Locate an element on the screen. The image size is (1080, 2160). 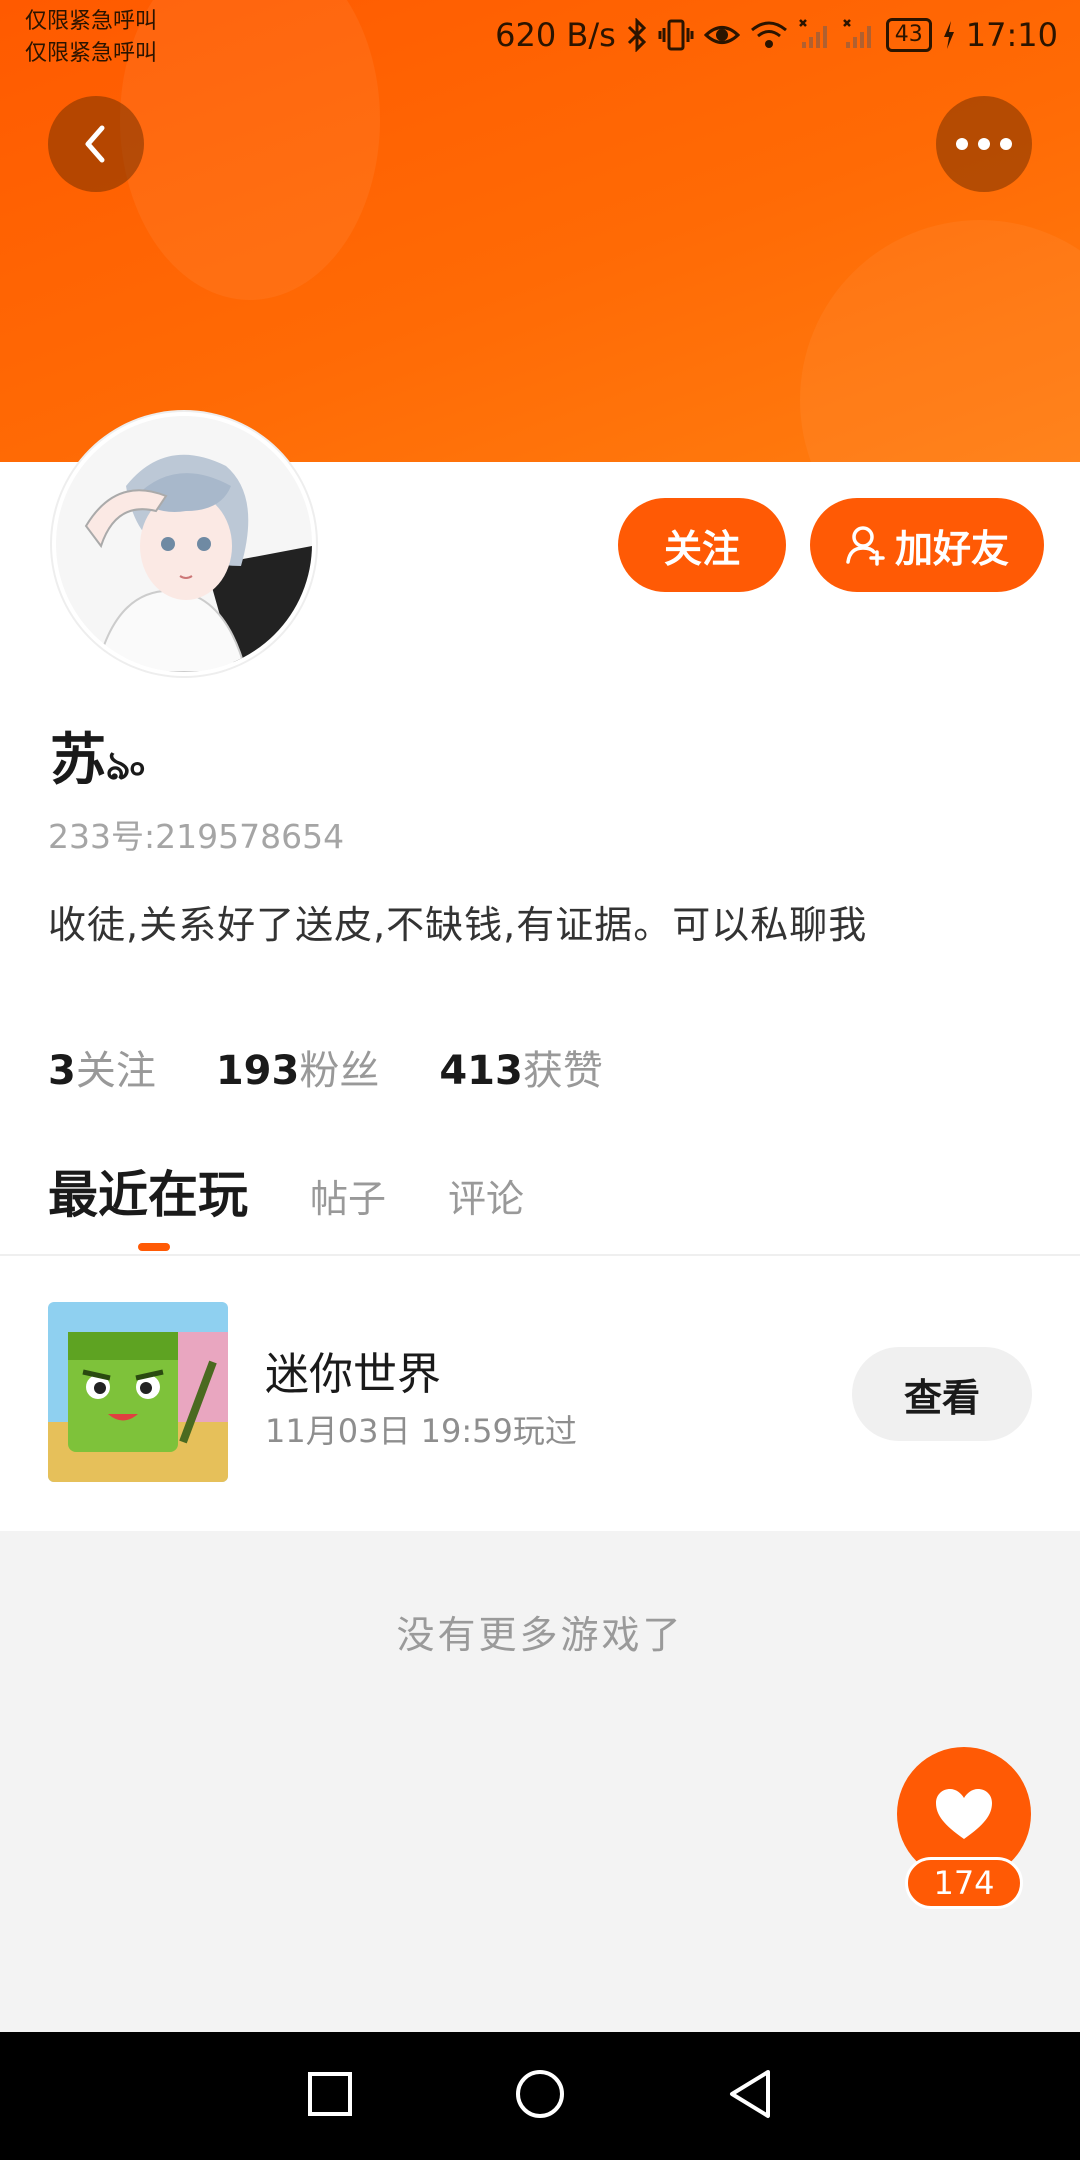
follow-button: 关注 is located at coordinates (702, 545).